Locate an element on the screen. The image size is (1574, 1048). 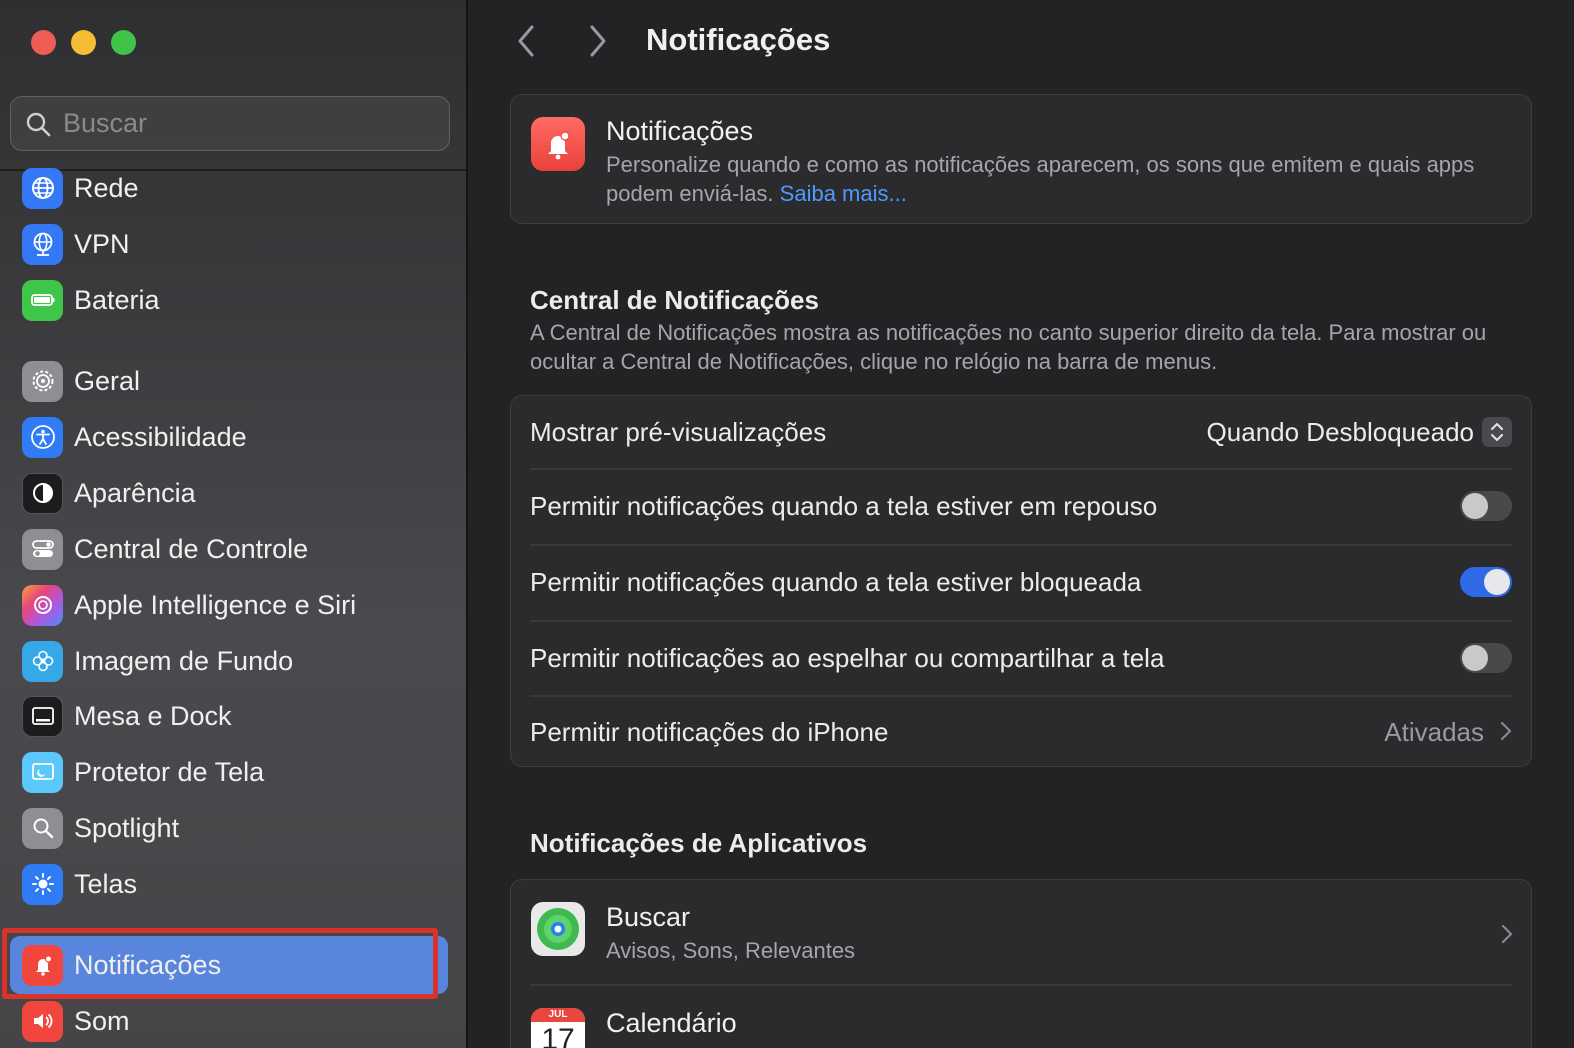
calendar-day: 17 is located at coordinates (558, 1035).